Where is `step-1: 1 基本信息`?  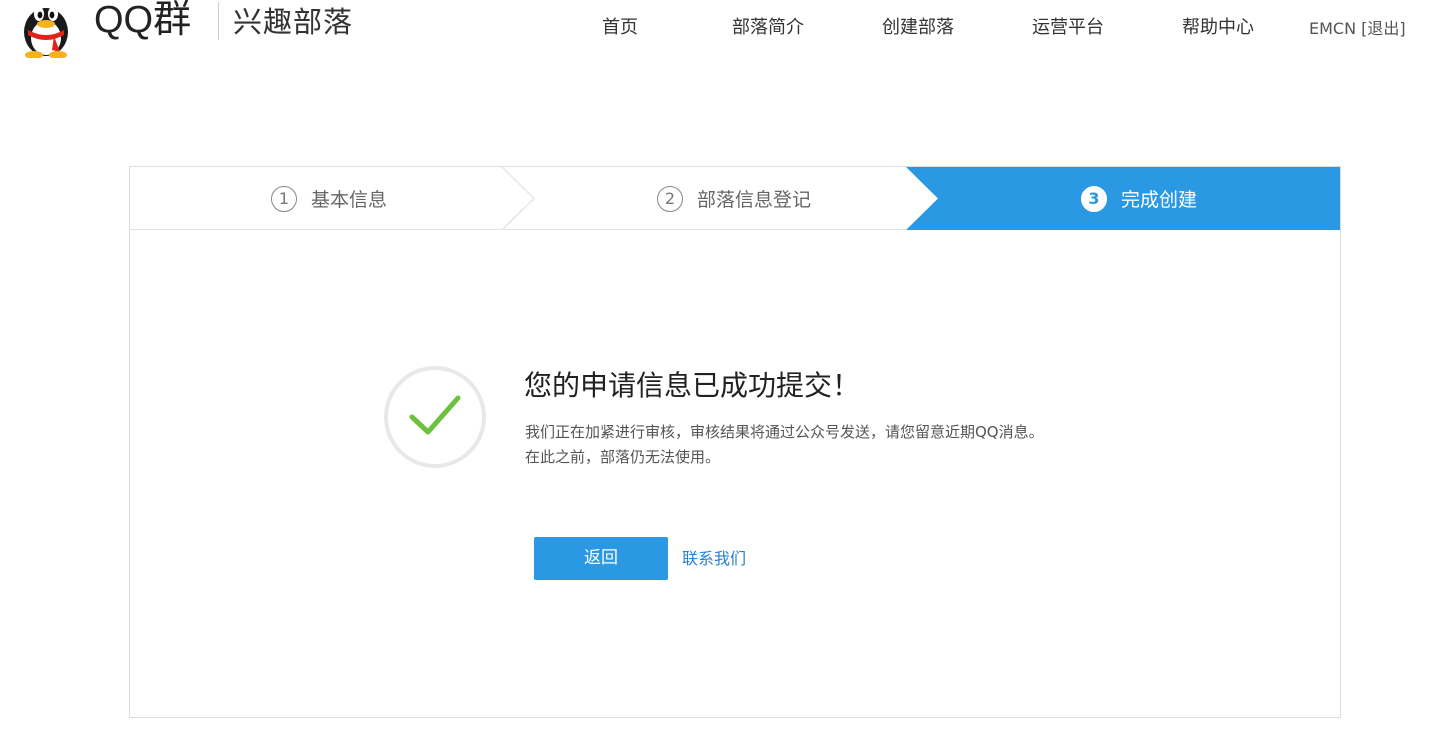 step-1: 1 基本信息 is located at coordinates (329, 198).